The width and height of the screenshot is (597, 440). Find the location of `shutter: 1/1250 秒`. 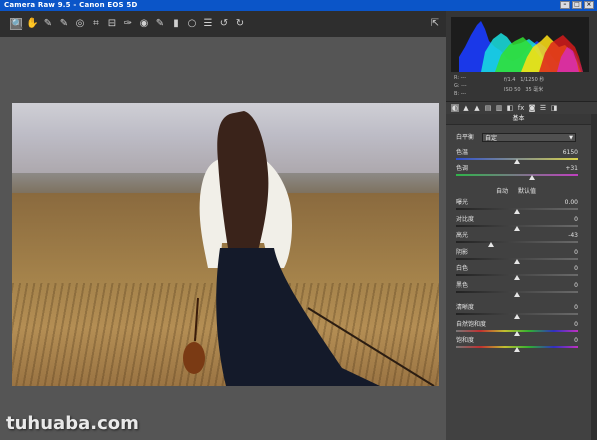

shutter: 1/1250 秒 is located at coordinates (532, 80).